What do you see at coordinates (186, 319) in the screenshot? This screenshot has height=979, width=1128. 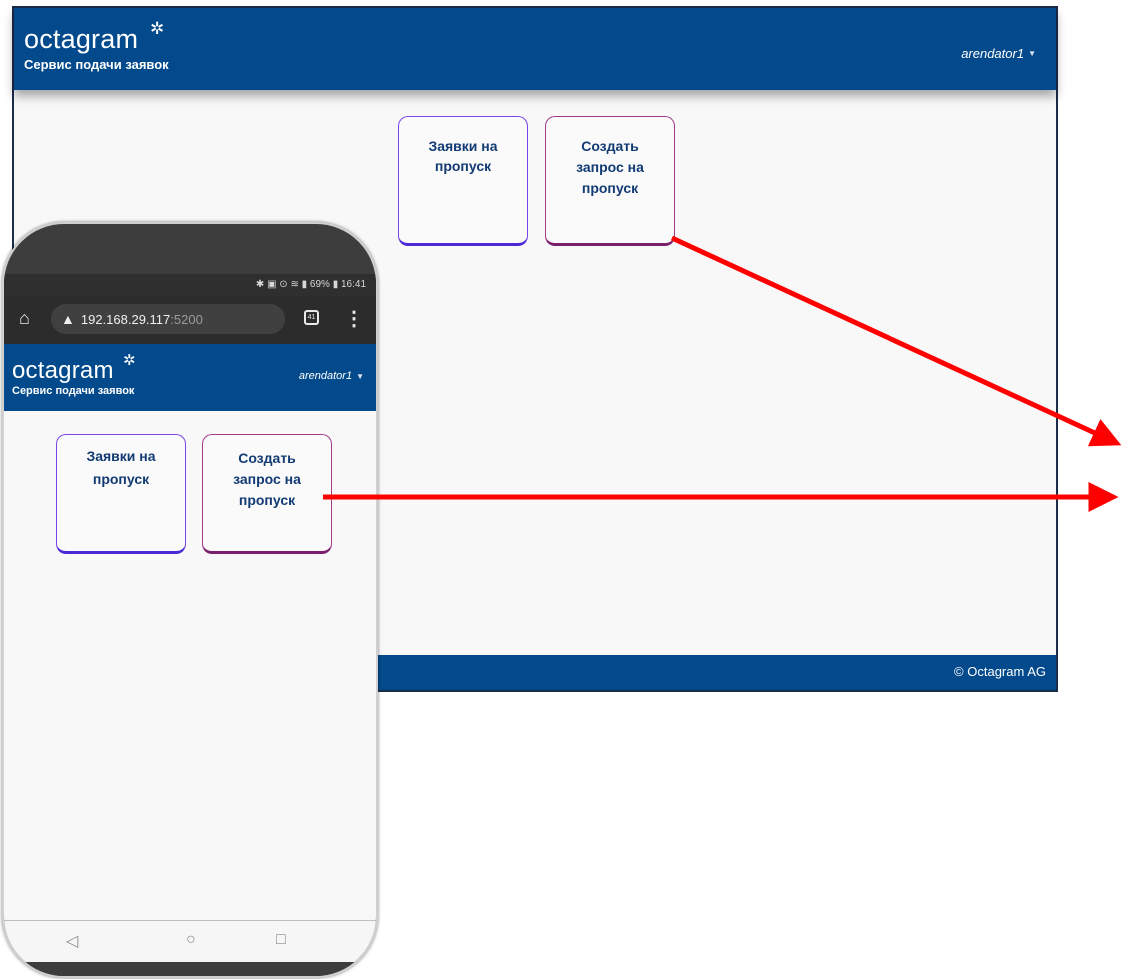 I see `url-port: :5200` at bounding box center [186, 319].